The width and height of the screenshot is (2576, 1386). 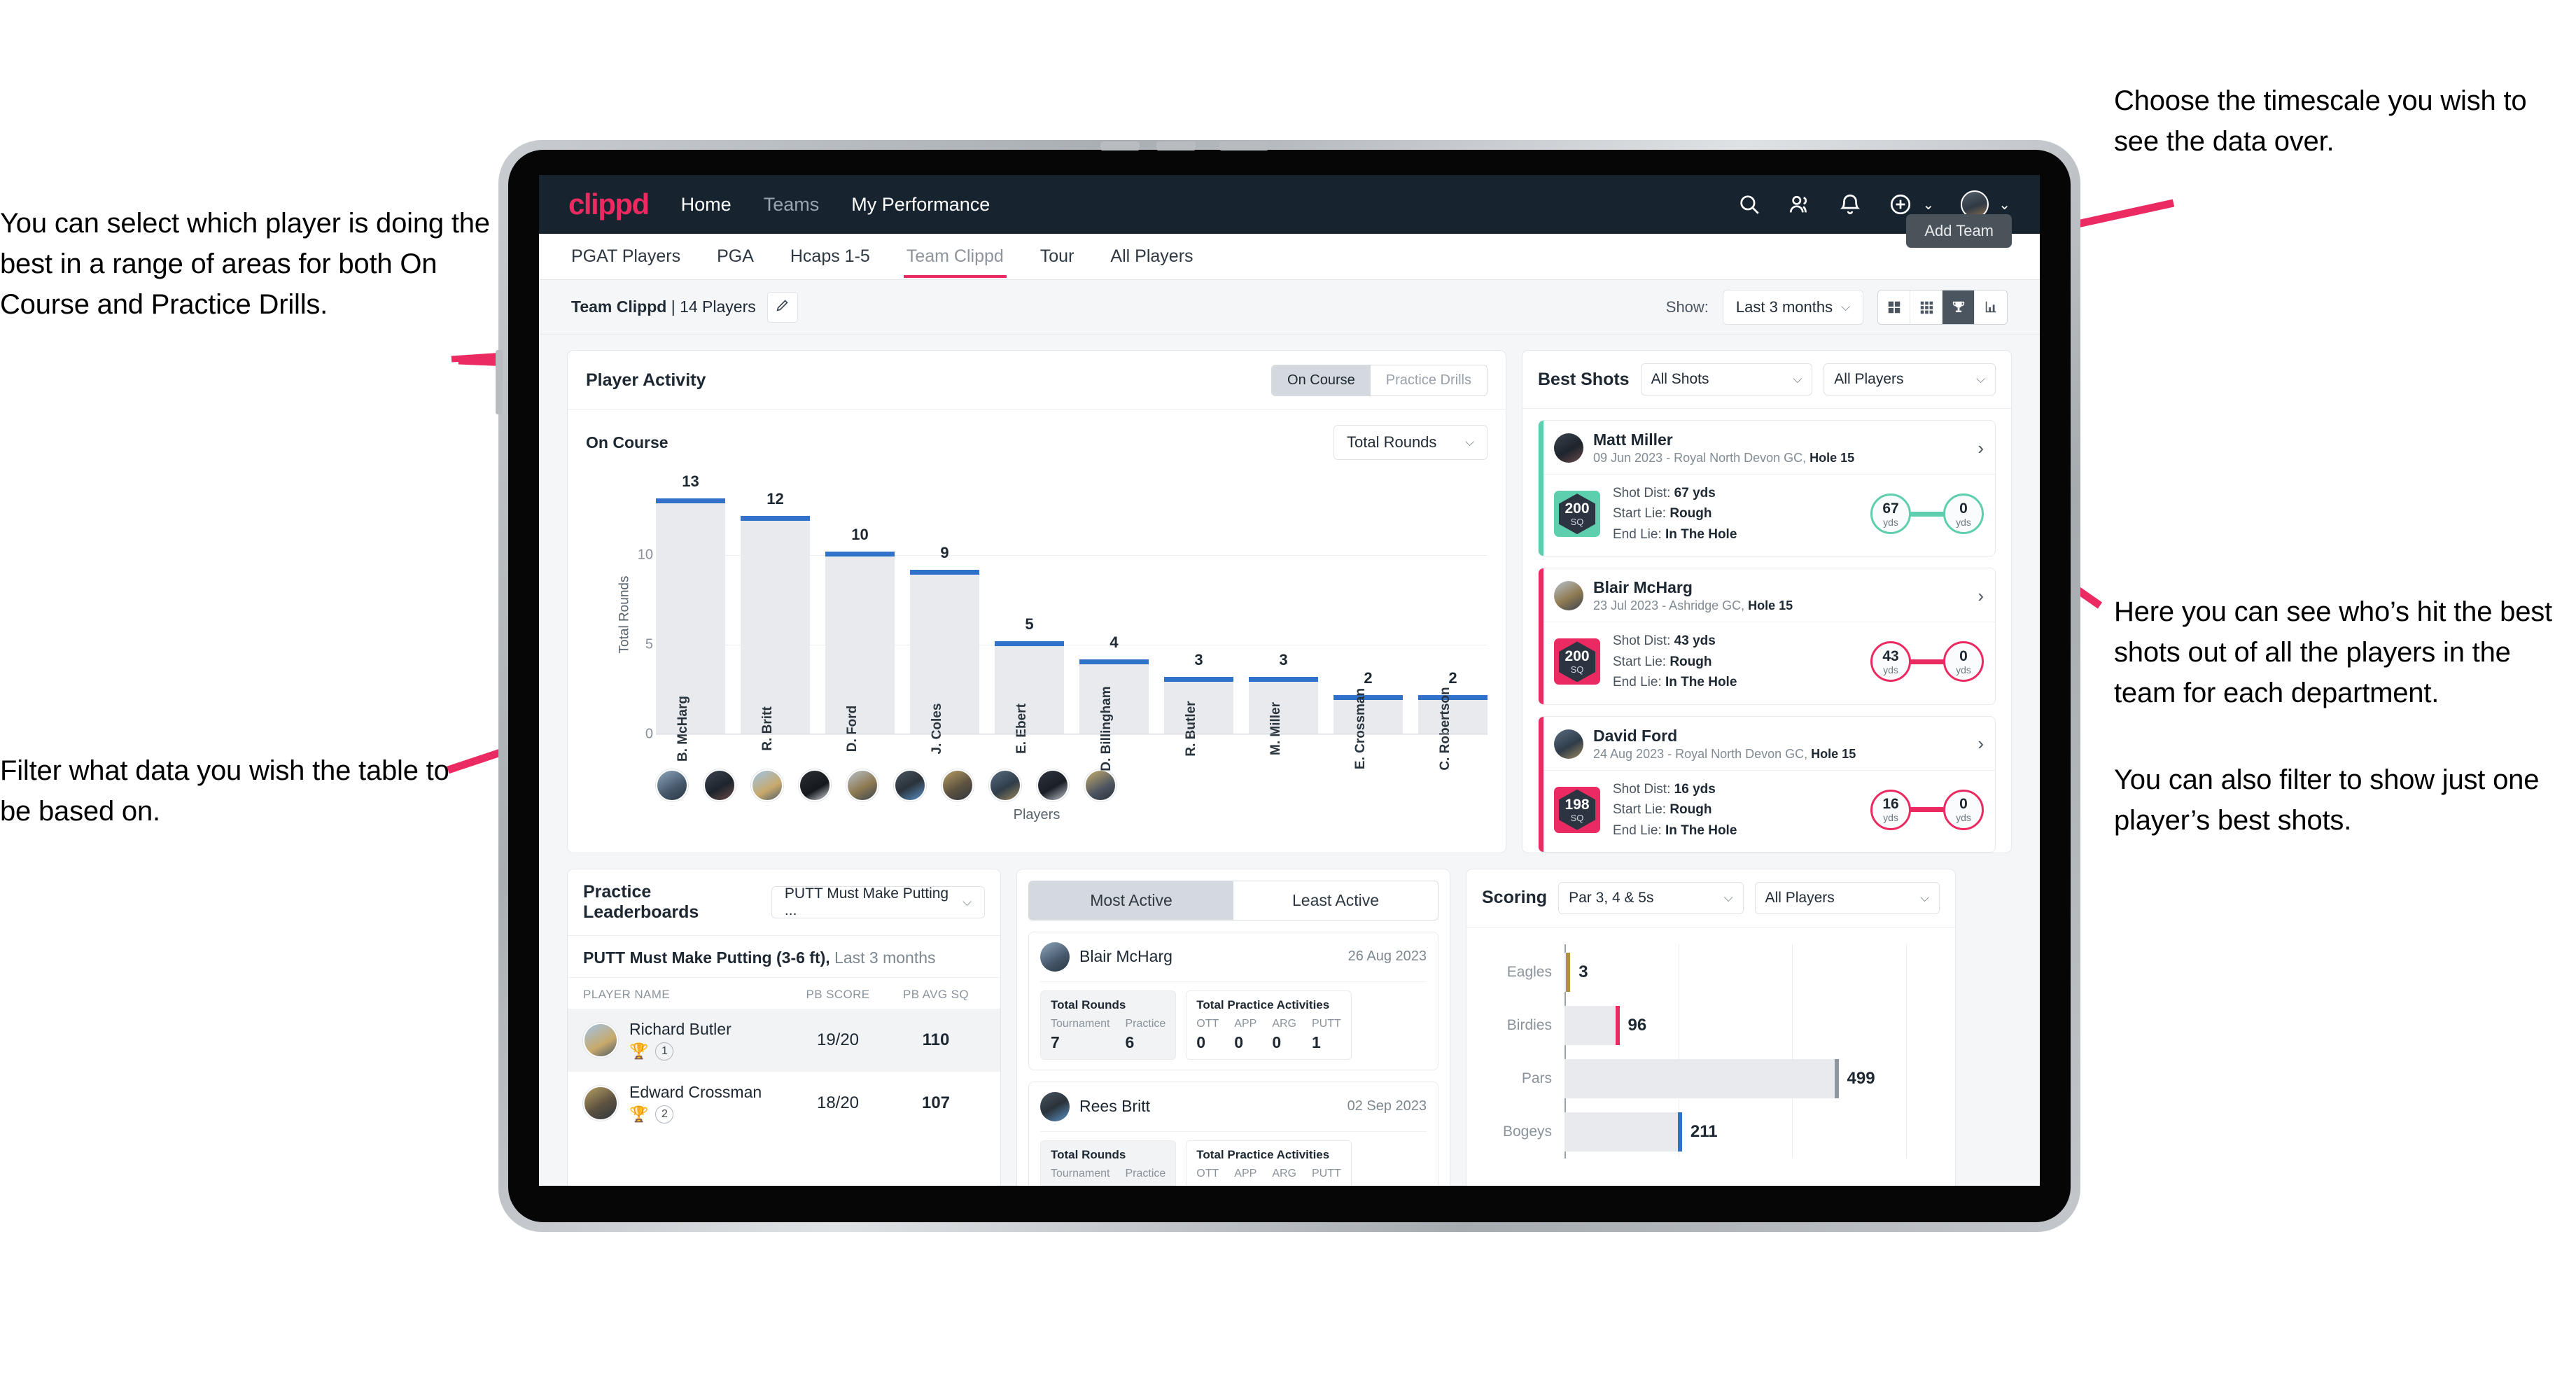 What do you see at coordinates (1444, 729) in the screenshot?
I see `chart-bar-label: C. Robertson` at bounding box center [1444, 729].